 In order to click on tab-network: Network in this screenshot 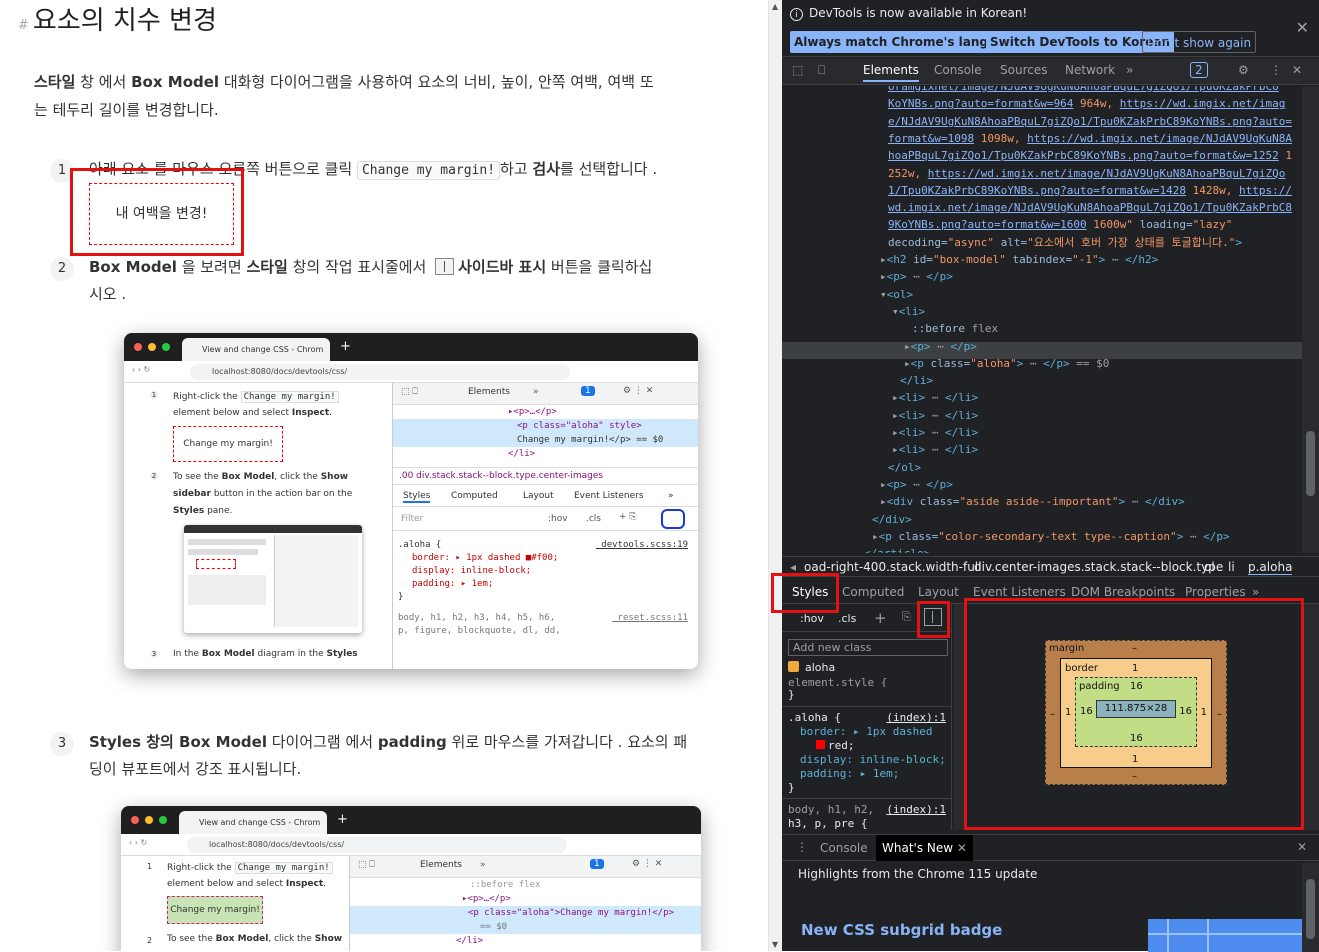, I will do `click(1090, 70)`.